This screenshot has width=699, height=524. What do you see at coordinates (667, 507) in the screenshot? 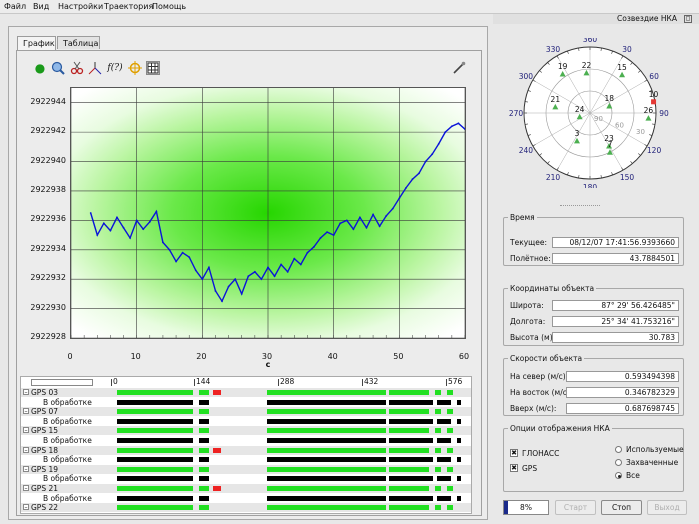
I see `exit-button: Выход` at bounding box center [667, 507].